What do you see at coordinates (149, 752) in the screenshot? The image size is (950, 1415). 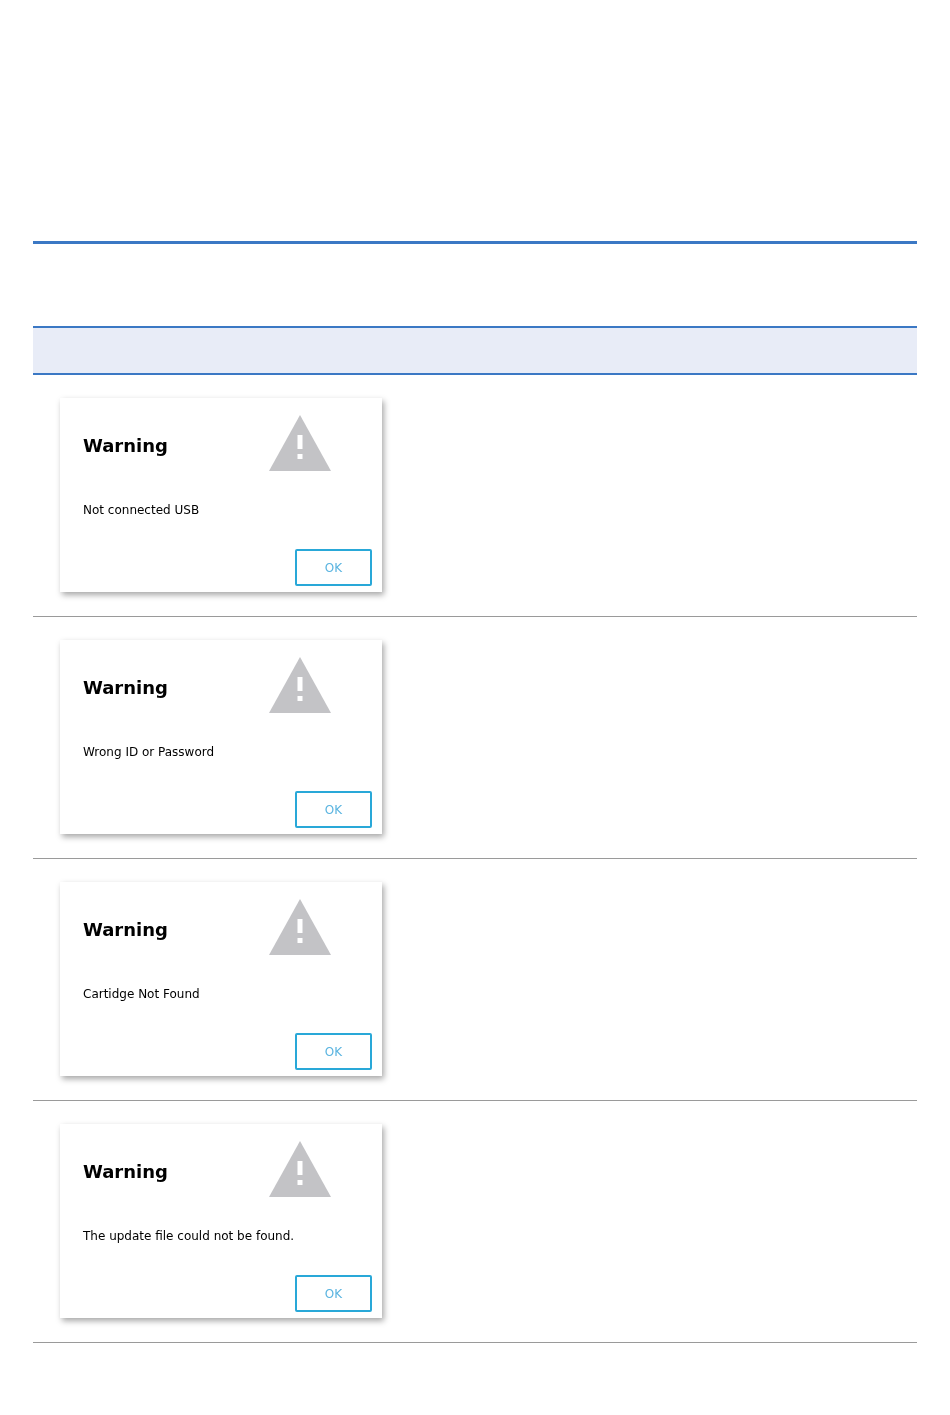 I see `dialog-message: Wrong ID or Password` at bounding box center [149, 752].